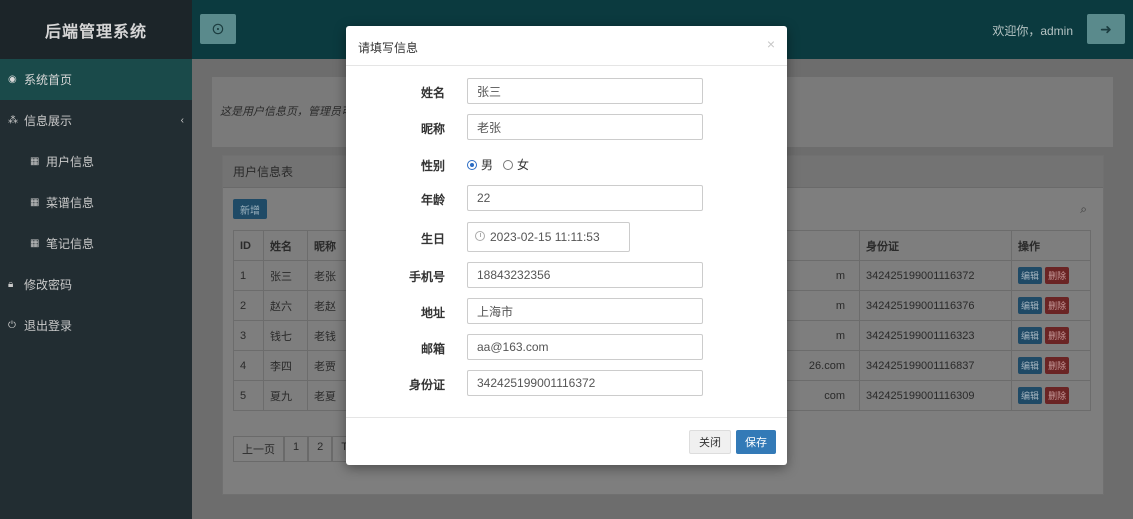  I want to click on birthday-field, so click(548, 237).